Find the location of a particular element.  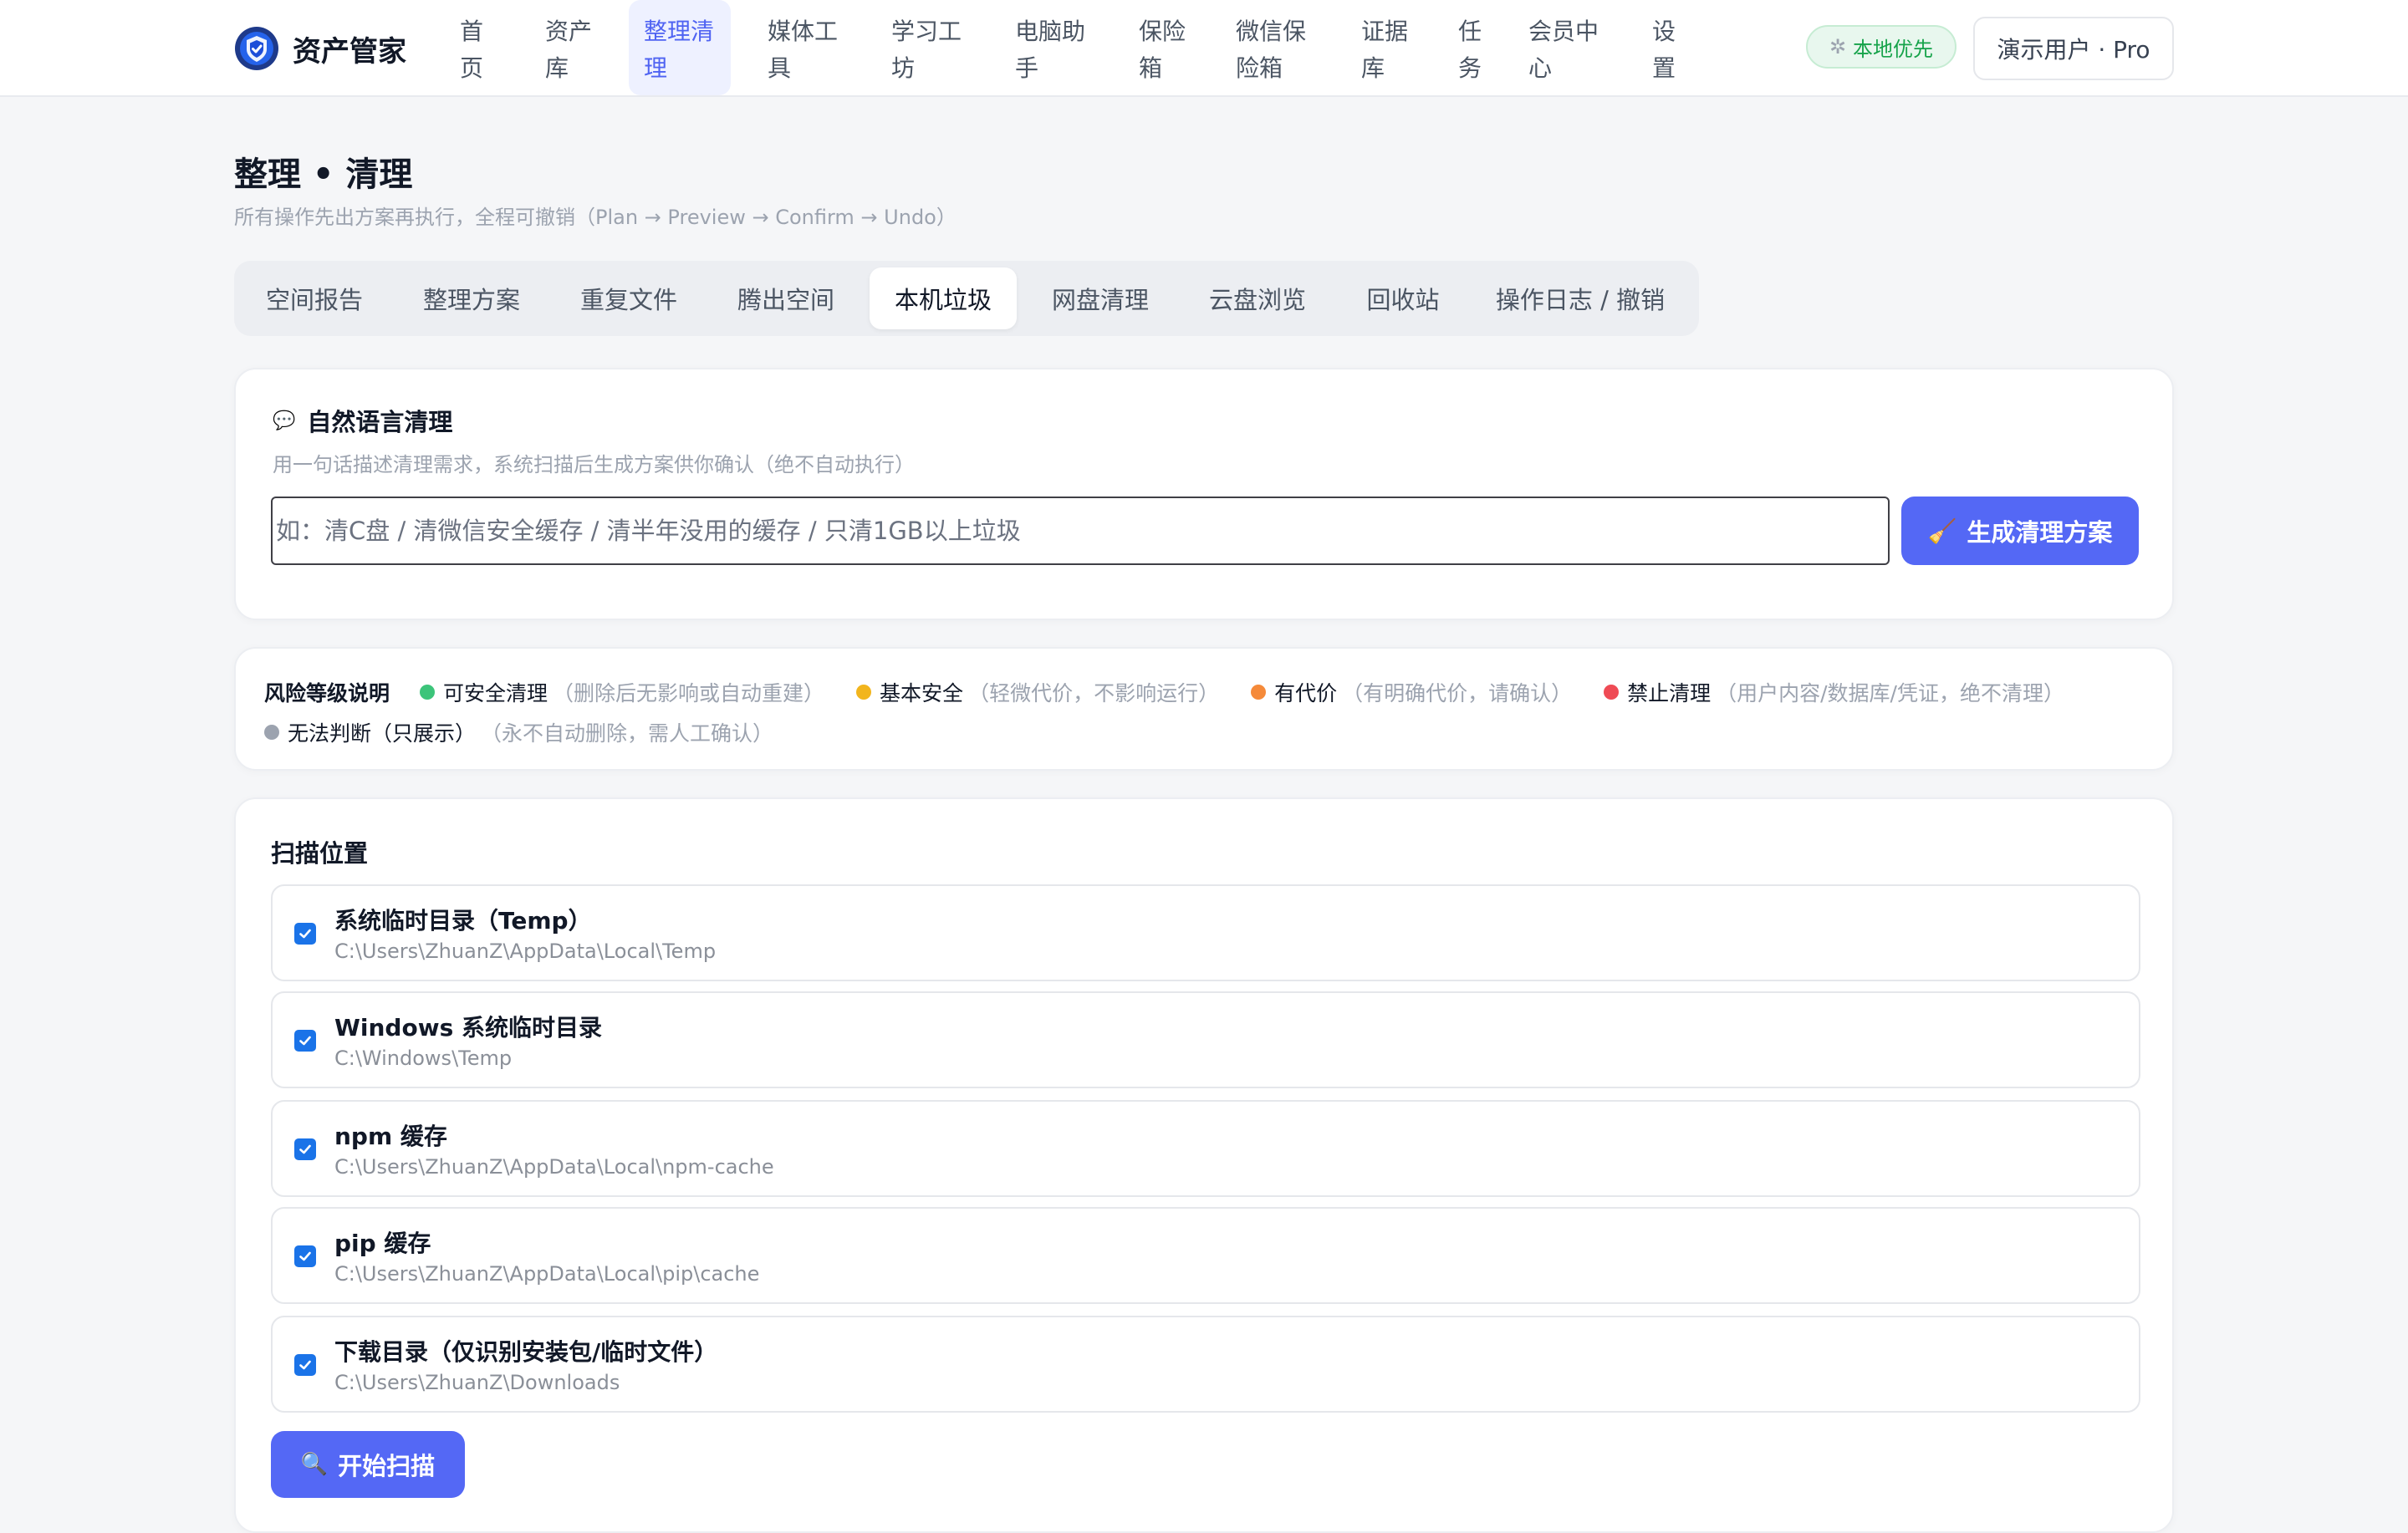

risk-item-forbidden: 禁止清理 （用户内容/数据库/凭证，绝不清理） is located at coordinates (1834, 692).